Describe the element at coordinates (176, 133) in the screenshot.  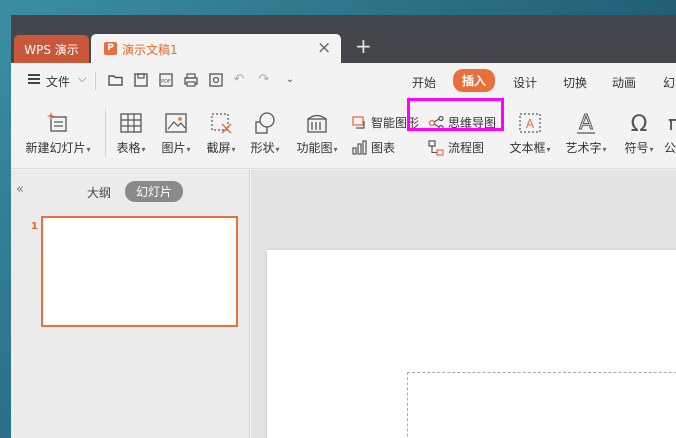
I see `picture-button: 图片▾` at that location.